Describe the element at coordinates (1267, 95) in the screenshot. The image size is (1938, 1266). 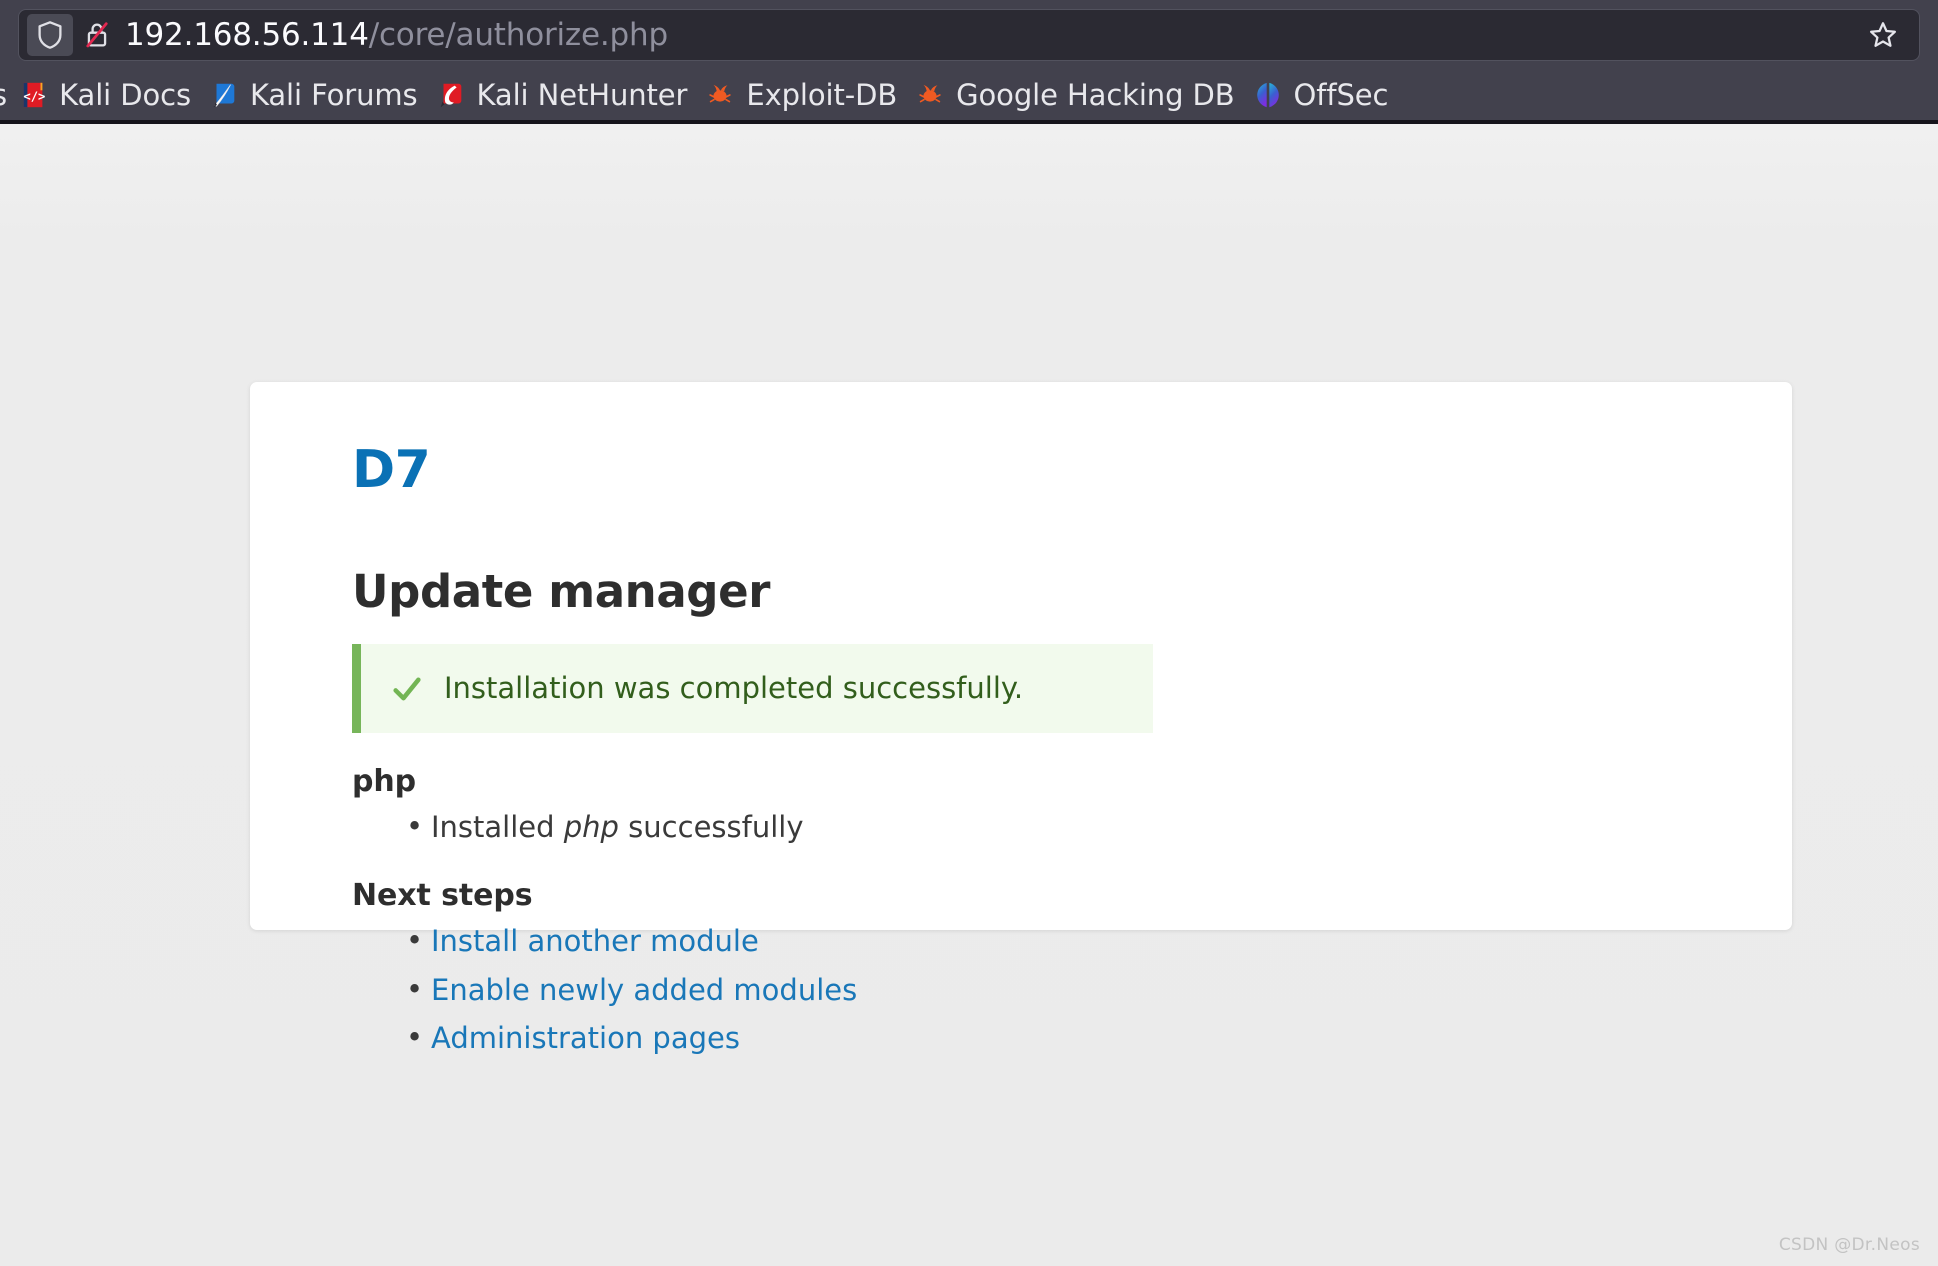
I see `offsec-icon` at that location.